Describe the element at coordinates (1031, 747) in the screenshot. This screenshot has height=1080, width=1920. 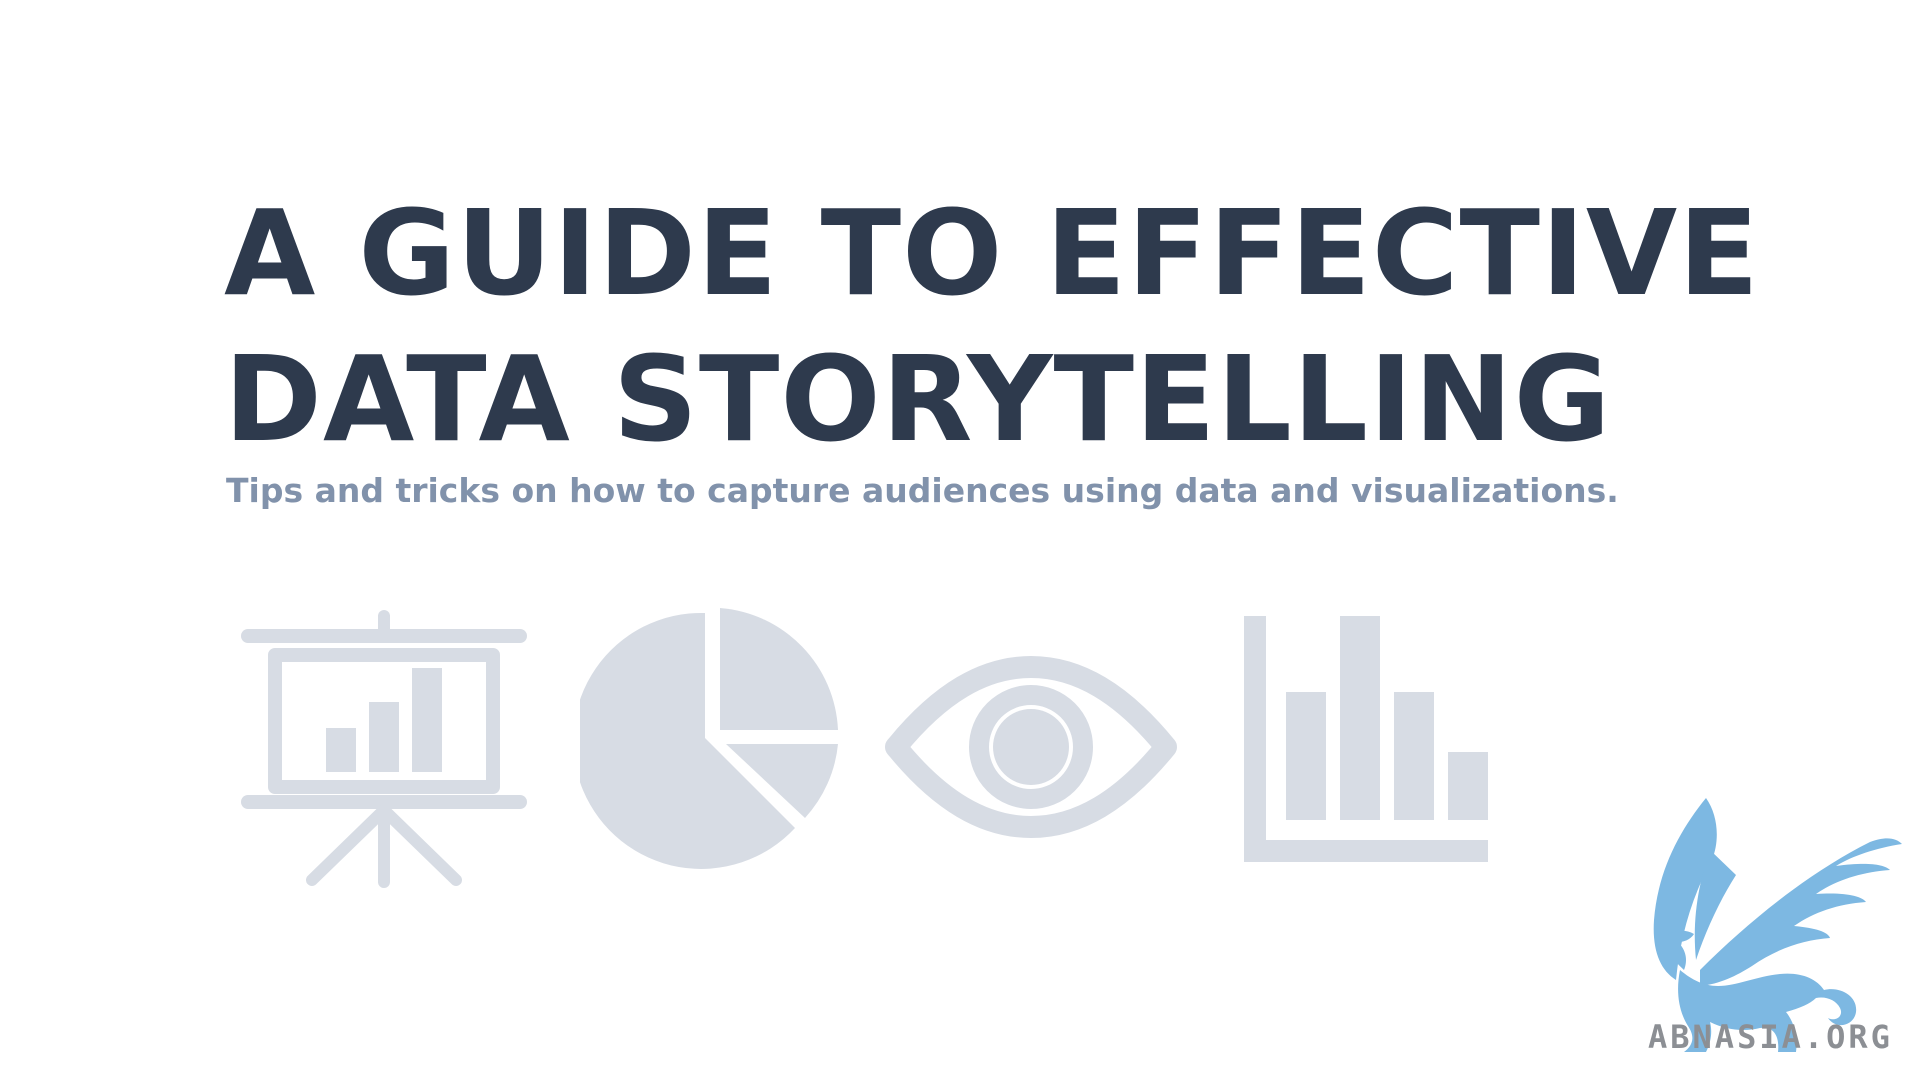
I see `eye-icon` at that location.